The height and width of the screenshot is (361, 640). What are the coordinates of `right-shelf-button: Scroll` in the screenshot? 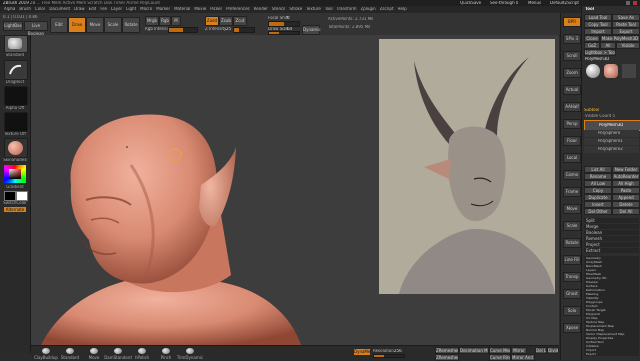 It's located at (572, 56).